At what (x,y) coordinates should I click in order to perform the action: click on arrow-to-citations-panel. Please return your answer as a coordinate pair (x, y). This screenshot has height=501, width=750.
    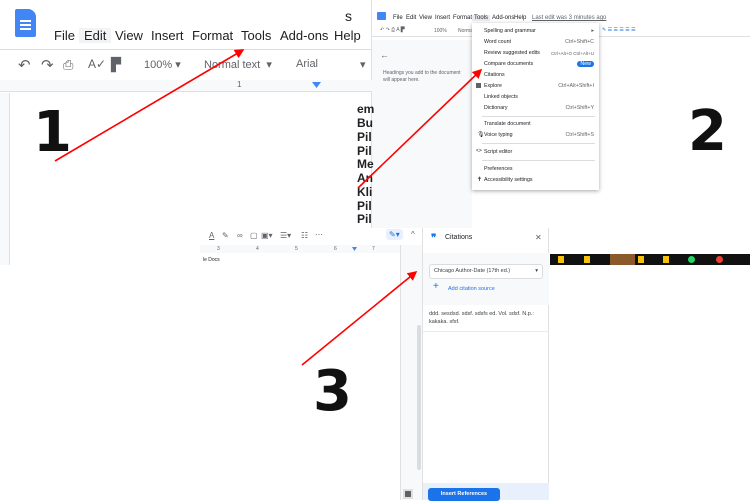
    Looking at the image, I should click on (359, 318).